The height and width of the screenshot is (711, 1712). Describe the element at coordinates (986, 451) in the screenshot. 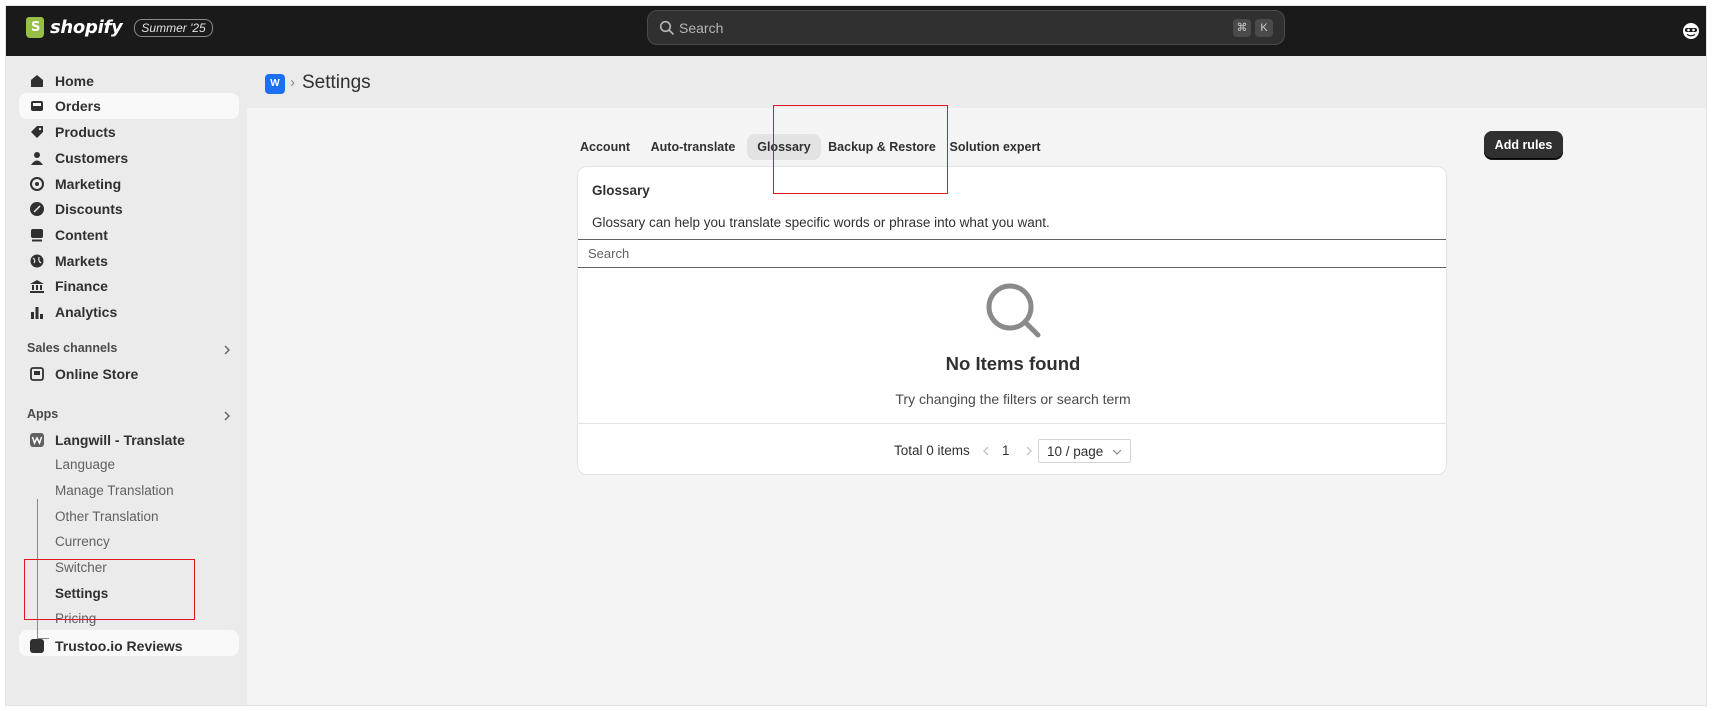

I see `chevron-left-icon` at that location.